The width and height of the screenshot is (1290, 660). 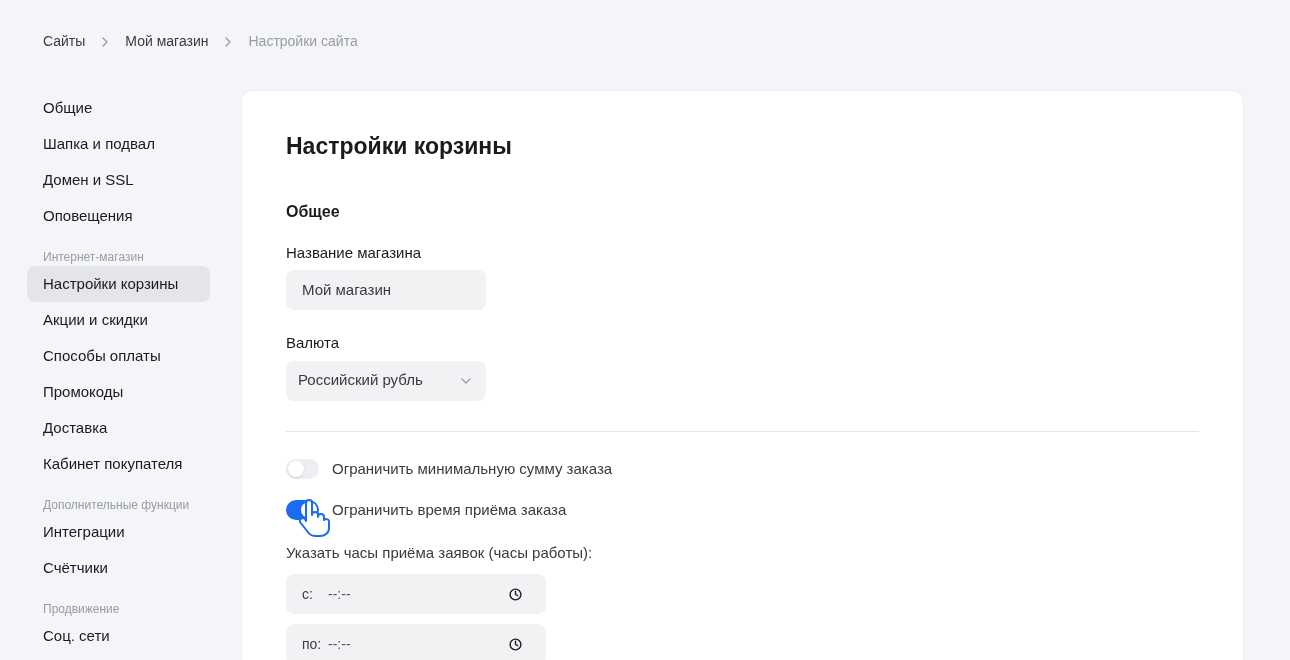 What do you see at coordinates (116, 505) in the screenshot?
I see `sidebar-heading: Дополнительные функции` at bounding box center [116, 505].